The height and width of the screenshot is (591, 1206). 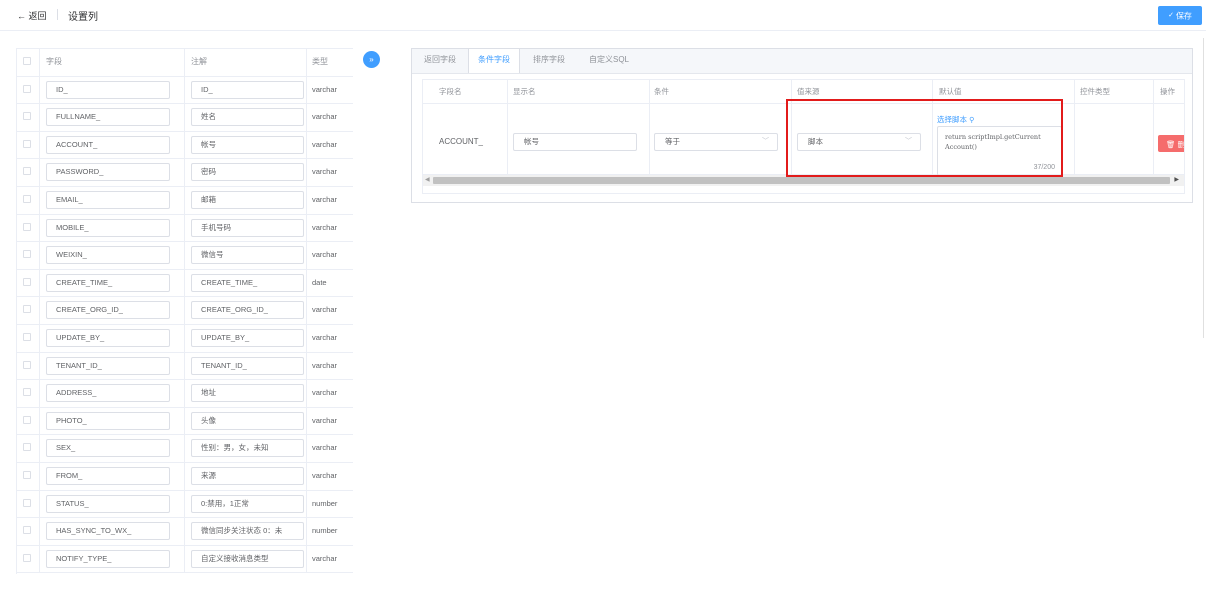 What do you see at coordinates (247, 89) in the screenshot?
I see `field-comment-input: ID_` at bounding box center [247, 89].